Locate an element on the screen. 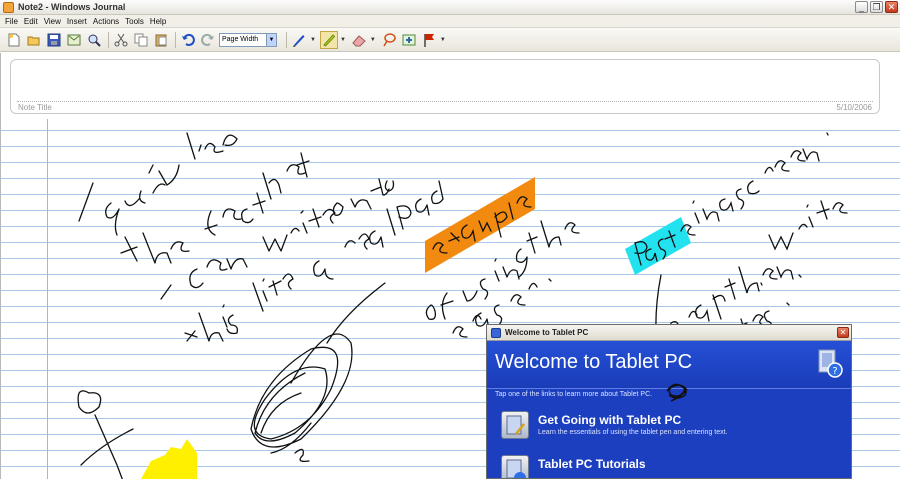 Image resolution: width=900 pixels, height=479 pixels. page-margin-line is located at coordinates (47, 299).